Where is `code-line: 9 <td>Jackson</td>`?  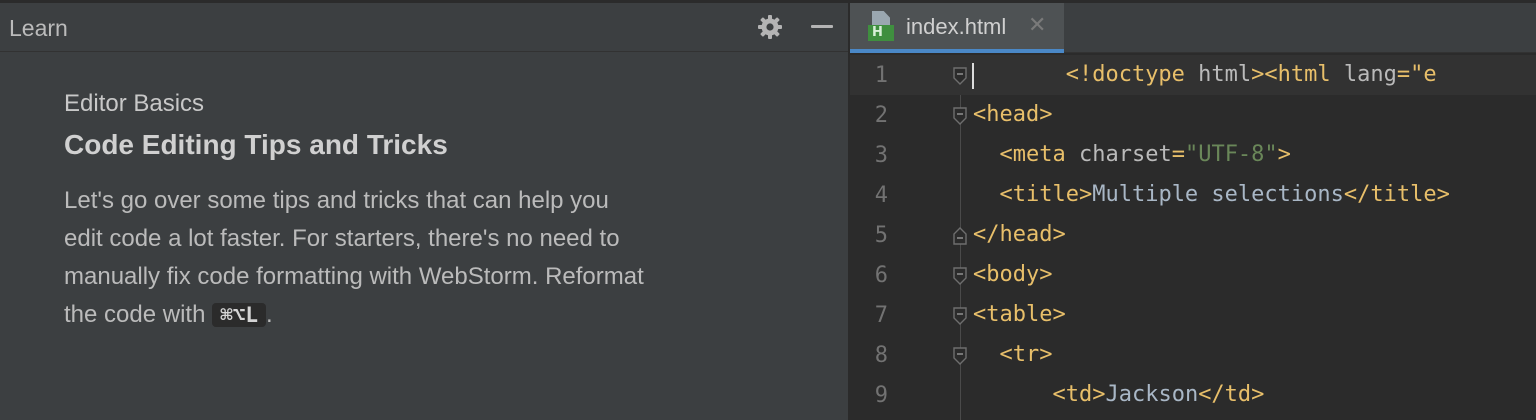 code-line: 9 <td>Jackson</td> is located at coordinates (1193, 395).